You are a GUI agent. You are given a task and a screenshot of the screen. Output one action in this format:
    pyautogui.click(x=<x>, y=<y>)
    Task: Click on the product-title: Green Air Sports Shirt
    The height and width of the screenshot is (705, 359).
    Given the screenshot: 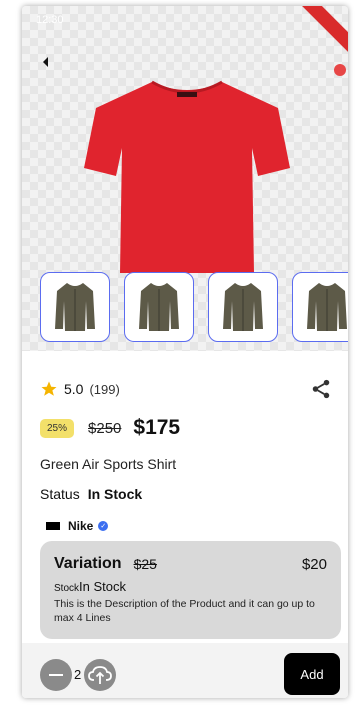 What is the action you would take?
    pyautogui.click(x=108, y=464)
    